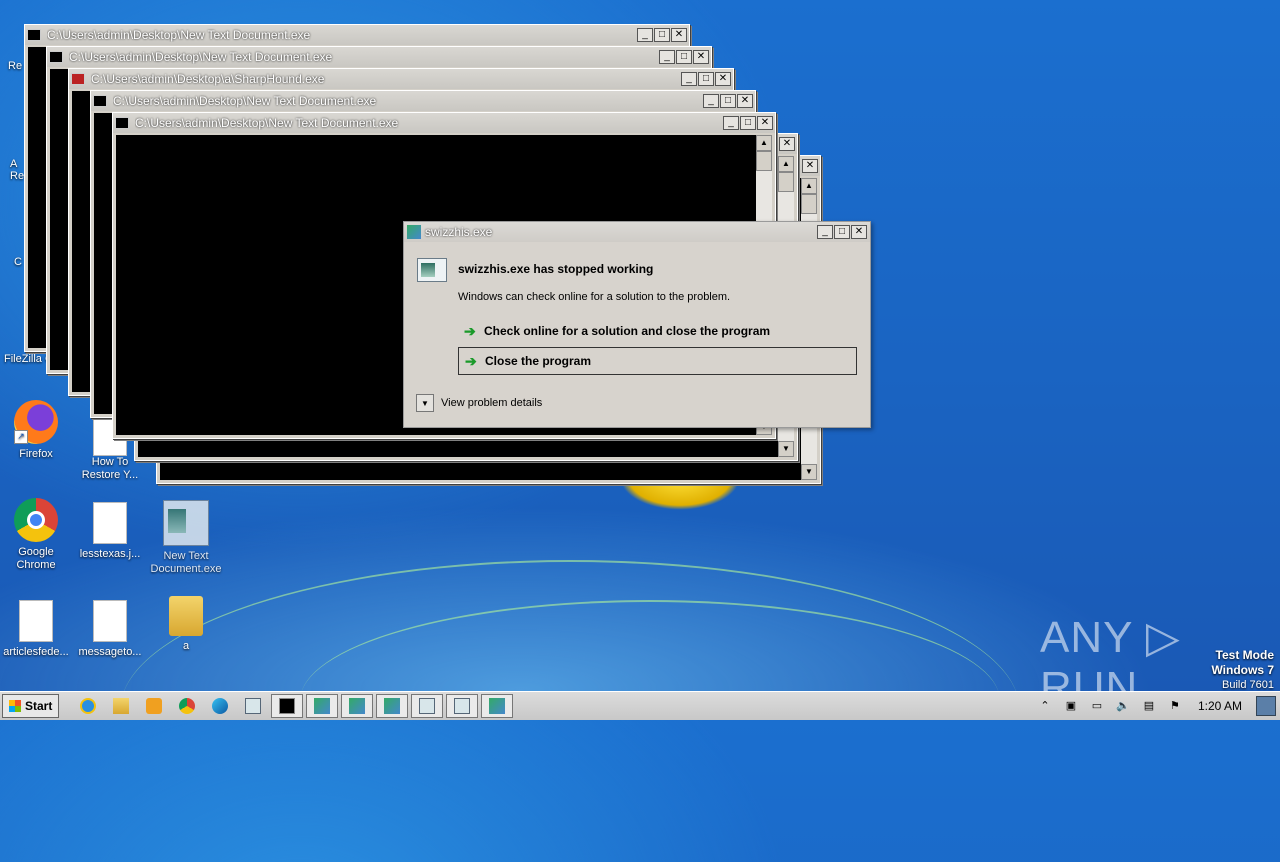  What do you see at coordinates (220, 706) in the screenshot?
I see `edge-taskbar-icon` at bounding box center [220, 706].